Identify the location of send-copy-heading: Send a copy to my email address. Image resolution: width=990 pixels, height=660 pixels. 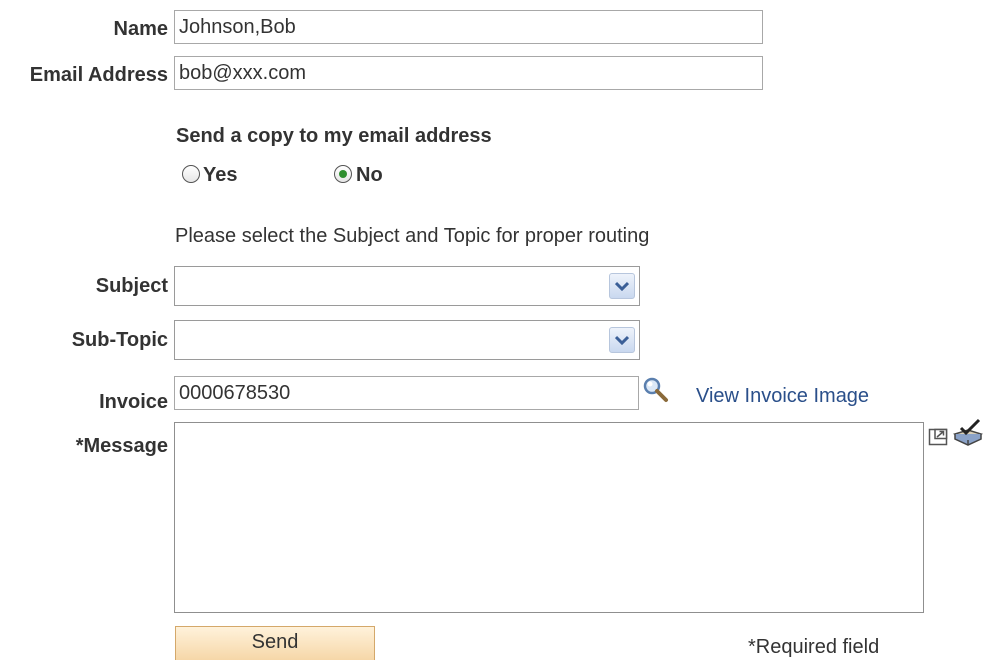
(334, 136).